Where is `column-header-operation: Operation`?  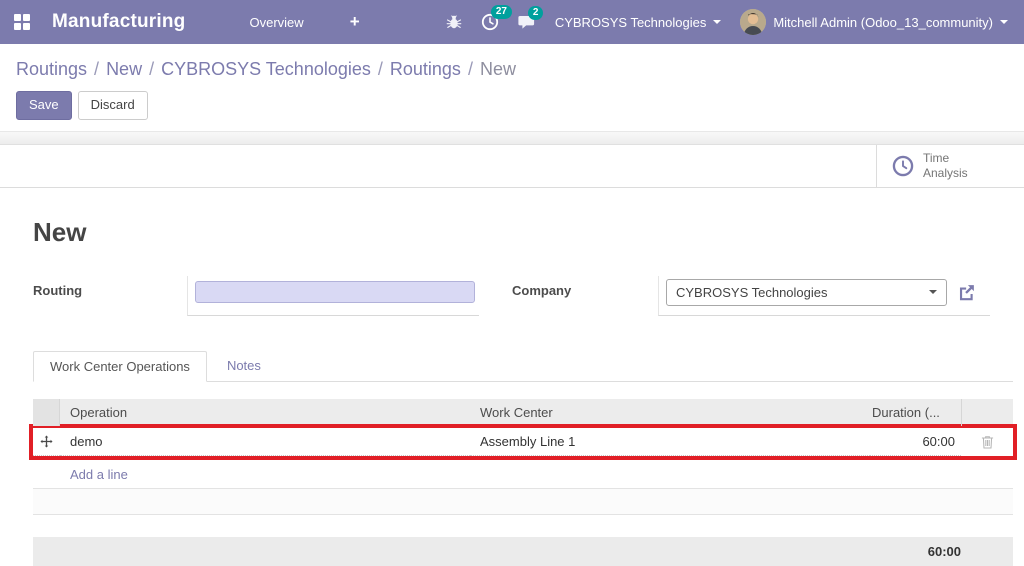
column-header-operation: Operation is located at coordinates (265, 412).